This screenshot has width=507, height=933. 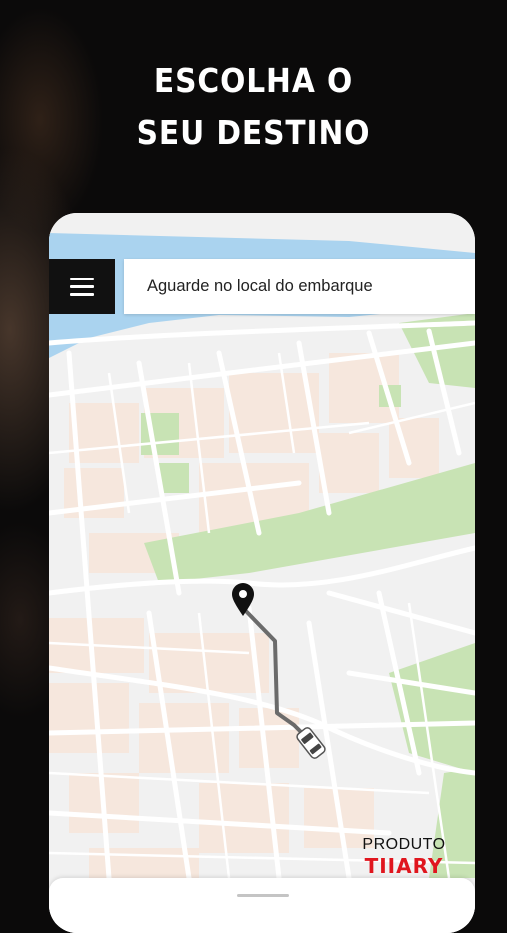 I want to click on brand-produto-label: PRODUTO, so click(x=404, y=844).